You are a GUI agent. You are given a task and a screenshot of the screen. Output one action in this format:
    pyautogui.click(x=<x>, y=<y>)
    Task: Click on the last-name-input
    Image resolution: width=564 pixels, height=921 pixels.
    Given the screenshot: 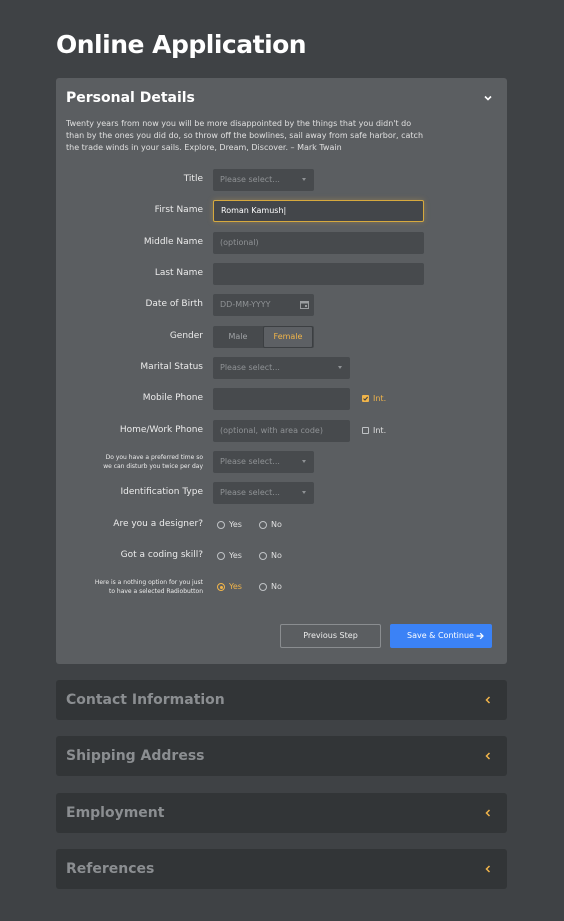 What is the action you would take?
    pyautogui.click(x=318, y=274)
    